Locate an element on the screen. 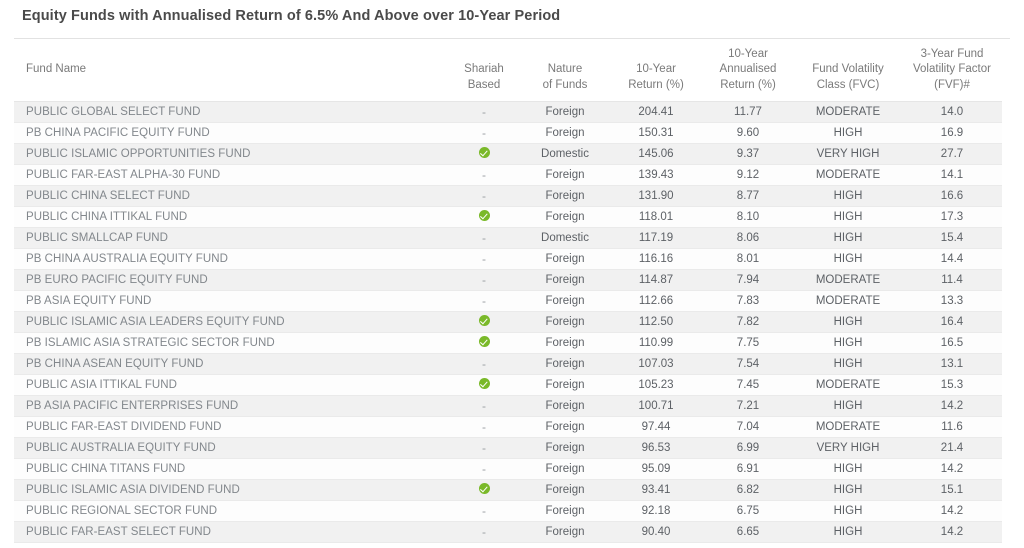  cell-10-year-return: 139.43 is located at coordinates (656, 175).